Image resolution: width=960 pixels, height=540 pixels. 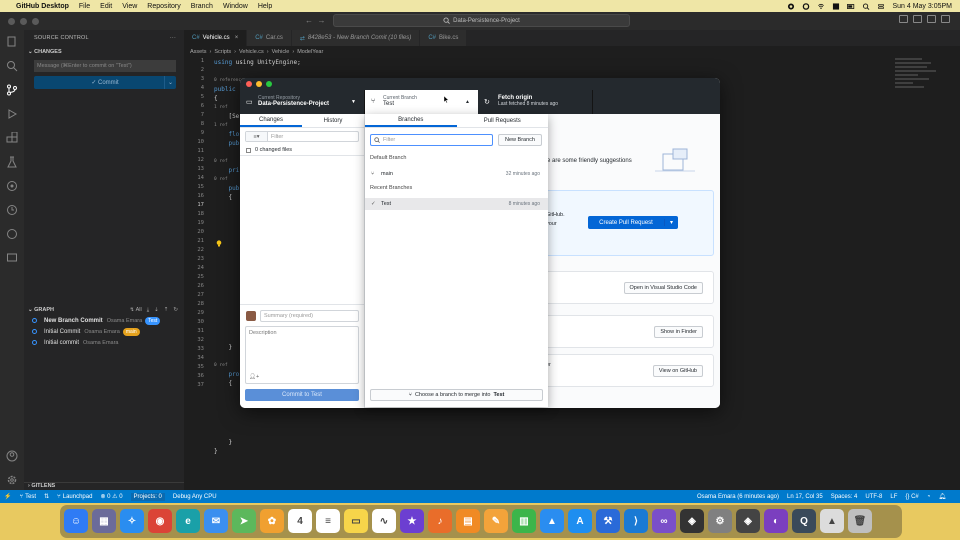 What do you see at coordinates (281, 52) in the screenshot?
I see `breadcrumb-item: Vehicle` at bounding box center [281, 52].